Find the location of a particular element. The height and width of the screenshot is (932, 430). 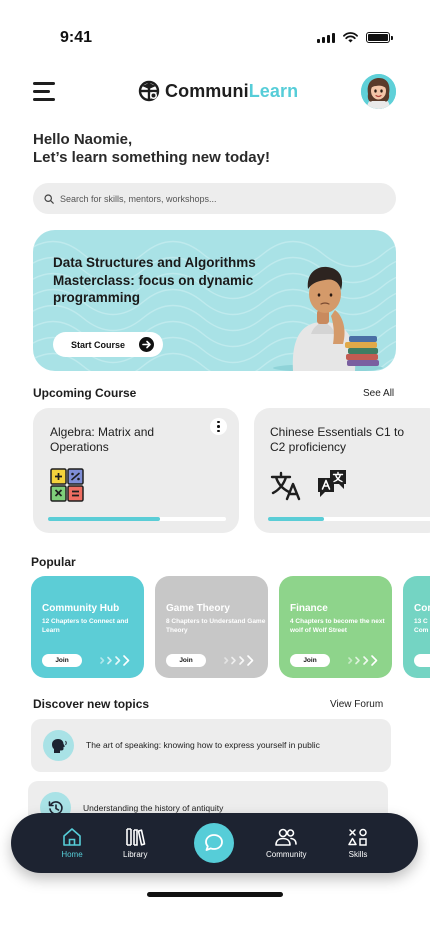

home-indicator is located at coordinates (215, 894).